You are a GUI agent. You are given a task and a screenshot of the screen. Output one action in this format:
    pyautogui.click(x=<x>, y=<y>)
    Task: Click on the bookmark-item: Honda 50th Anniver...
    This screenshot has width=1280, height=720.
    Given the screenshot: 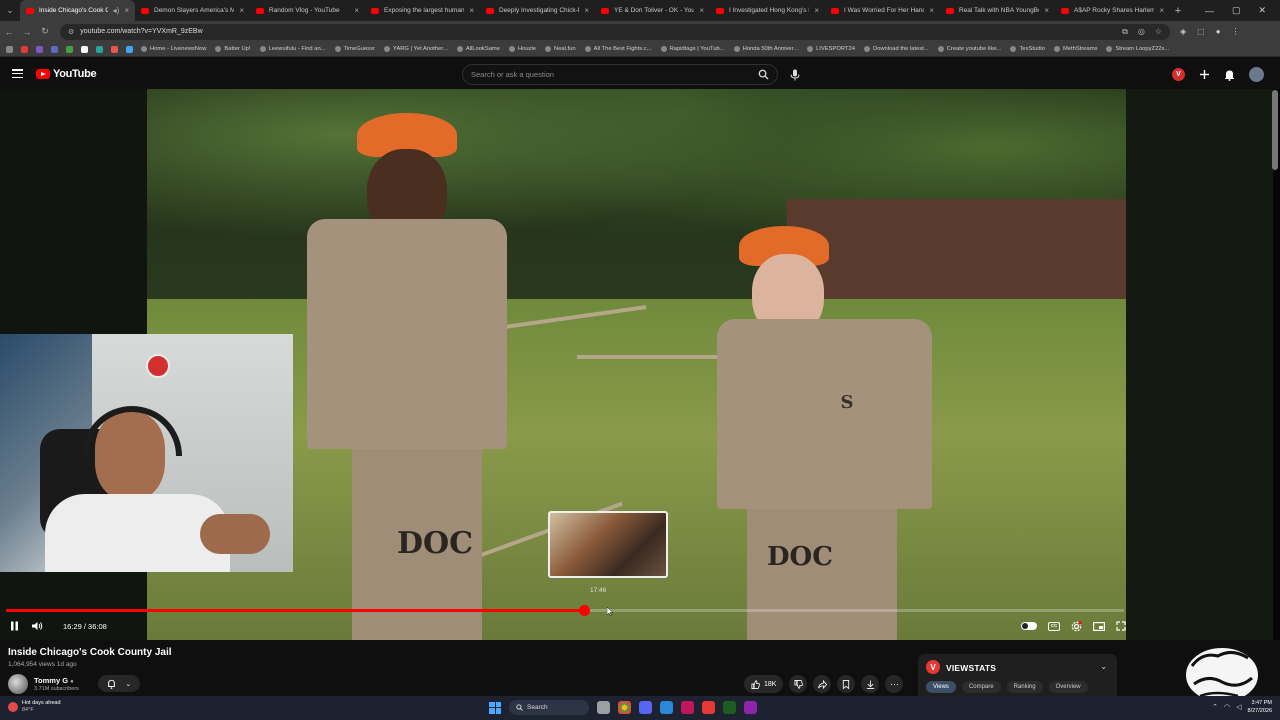 What is the action you would take?
    pyautogui.click(x=765, y=49)
    